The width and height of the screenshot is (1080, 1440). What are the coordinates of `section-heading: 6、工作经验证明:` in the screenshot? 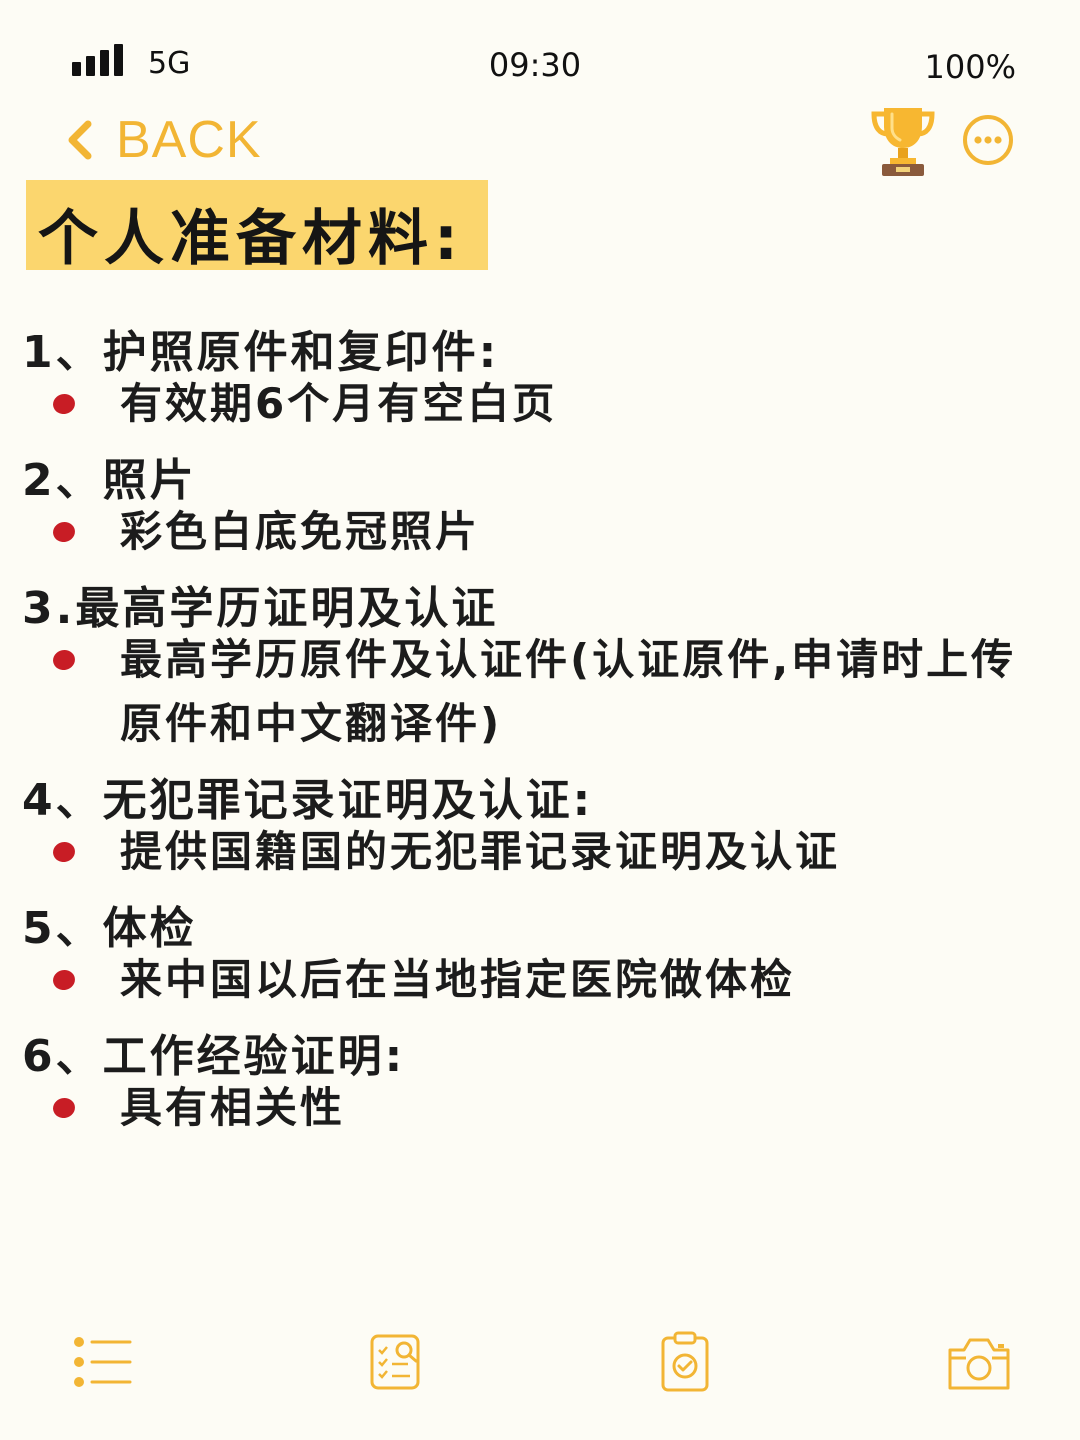 It's located at (214, 1056).